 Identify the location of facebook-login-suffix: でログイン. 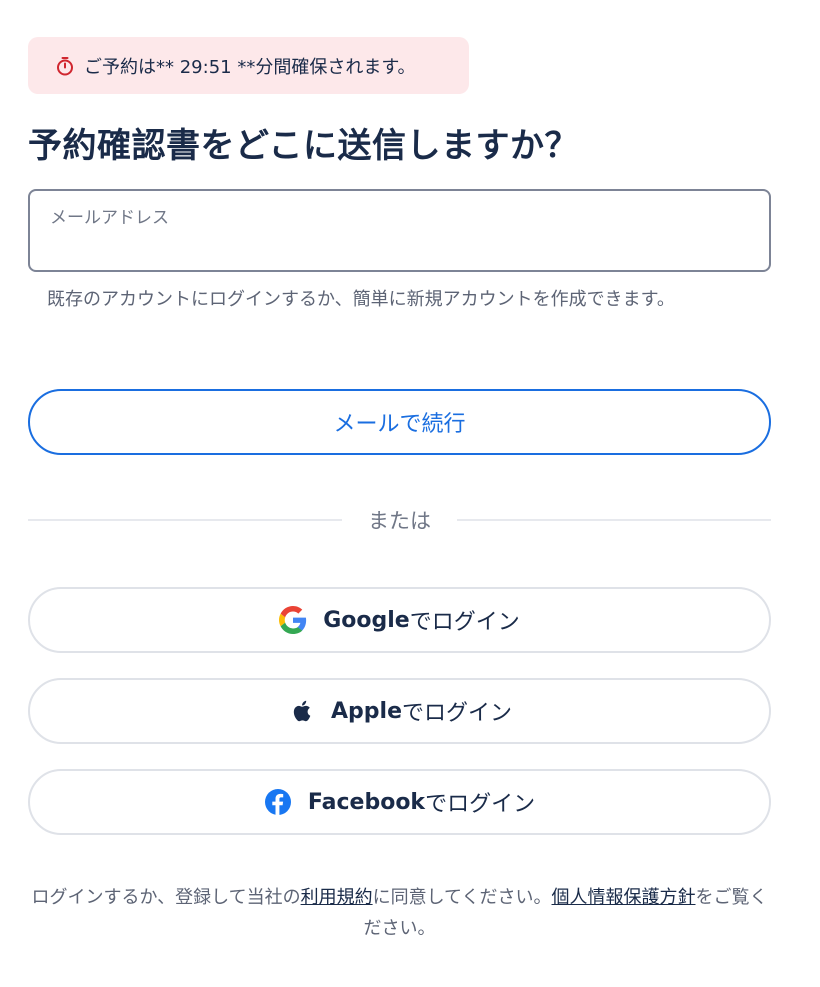
(480, 804).